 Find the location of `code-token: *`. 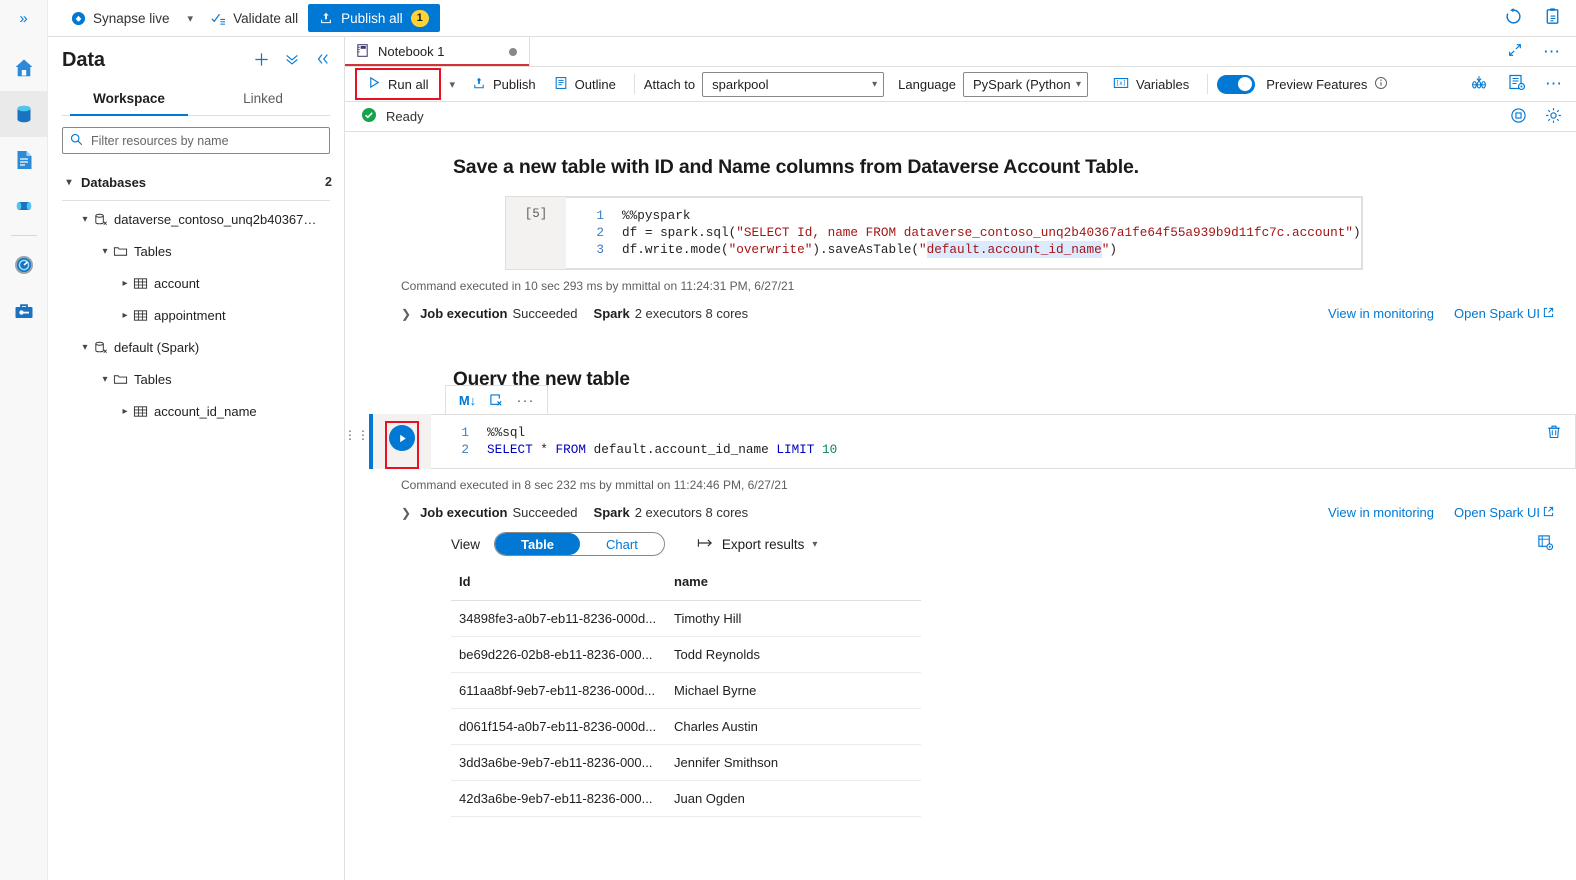

code-token: * is located at coordinates (544, 449).